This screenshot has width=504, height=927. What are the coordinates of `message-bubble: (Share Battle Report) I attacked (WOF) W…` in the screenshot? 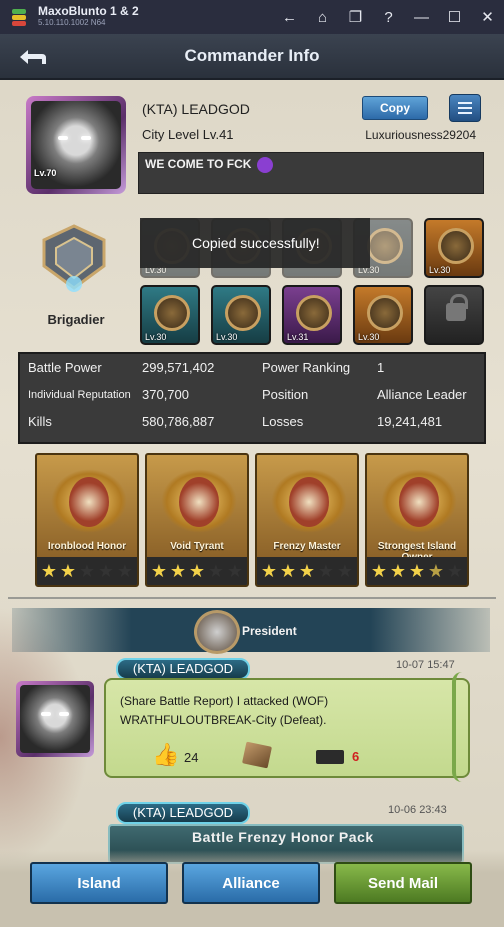 It's located at (287, 727).